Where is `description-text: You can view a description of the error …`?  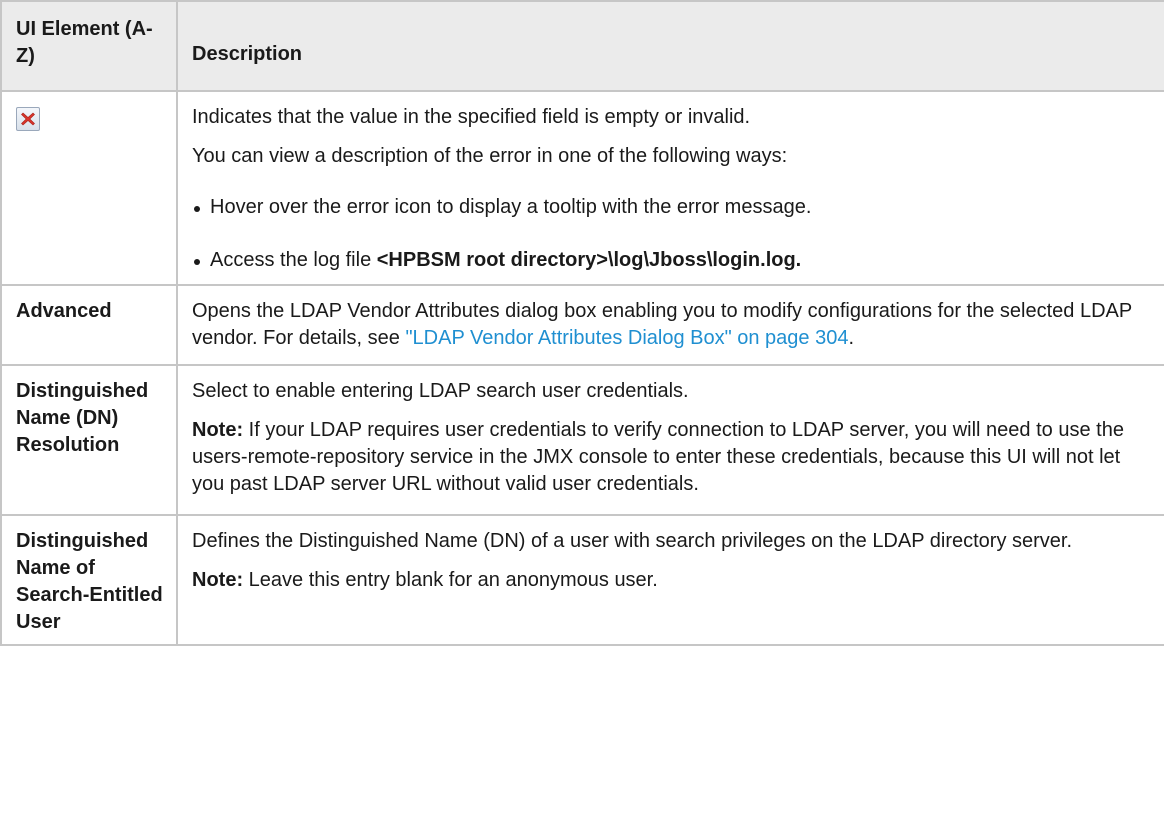 description-text: You can view a description of the error … is located at coordinates (490, 156).